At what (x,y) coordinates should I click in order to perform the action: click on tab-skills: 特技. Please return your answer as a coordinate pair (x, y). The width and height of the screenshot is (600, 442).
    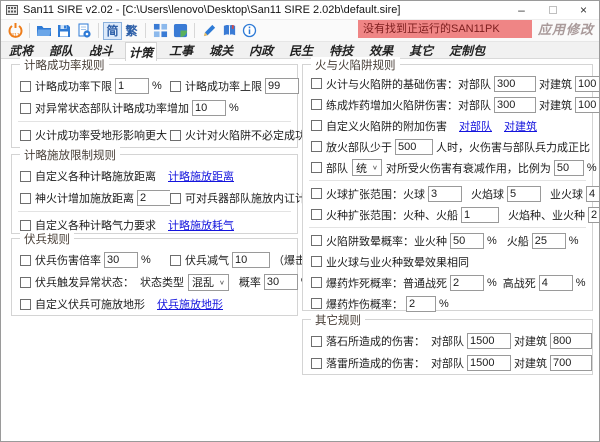
    Looking at the image, I should click on (341, 50).